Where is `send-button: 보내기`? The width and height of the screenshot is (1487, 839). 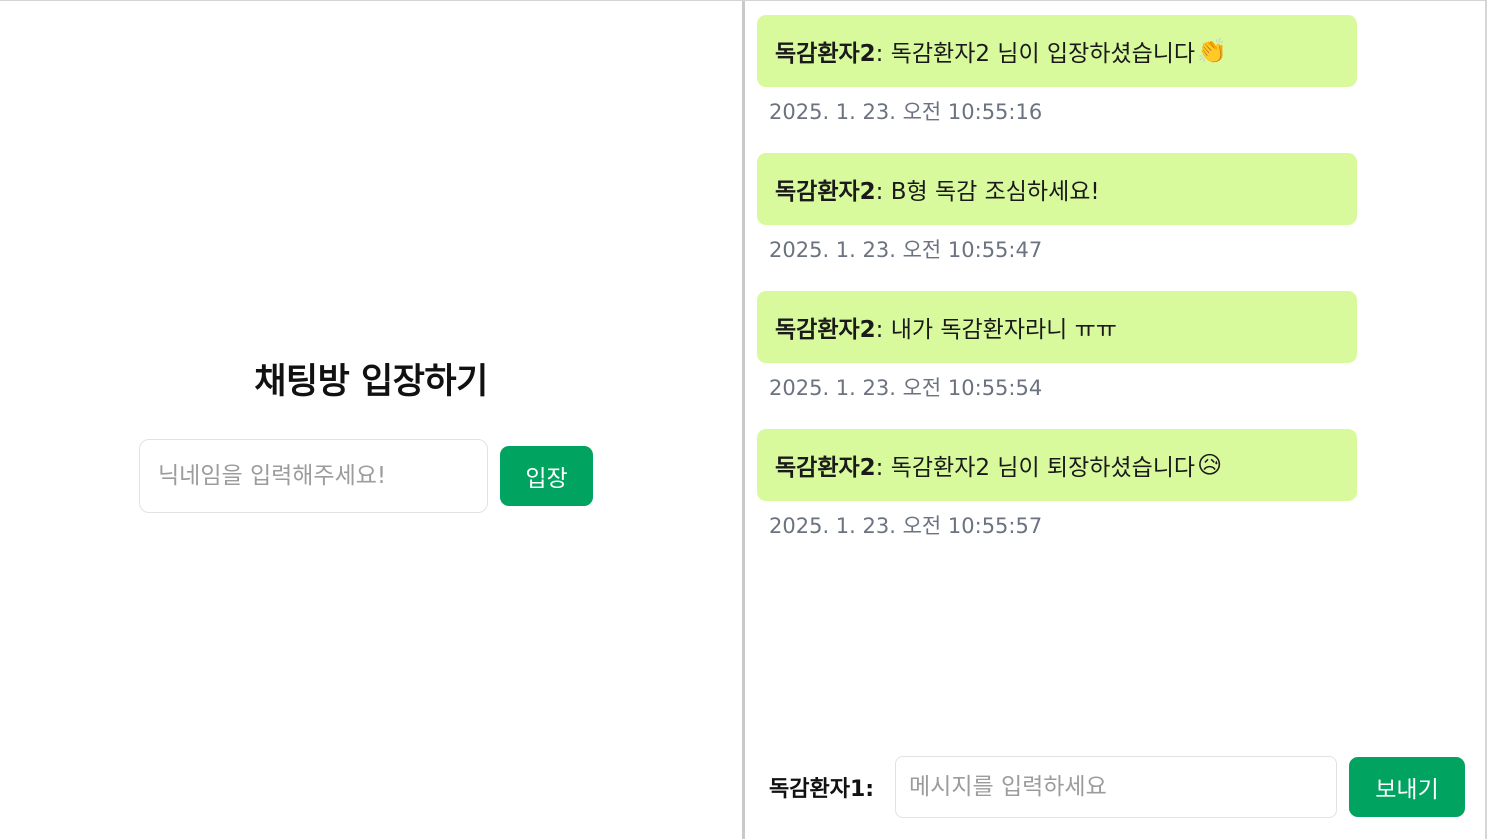 send-button: 보내기 is located at coordinates (1407, 787).